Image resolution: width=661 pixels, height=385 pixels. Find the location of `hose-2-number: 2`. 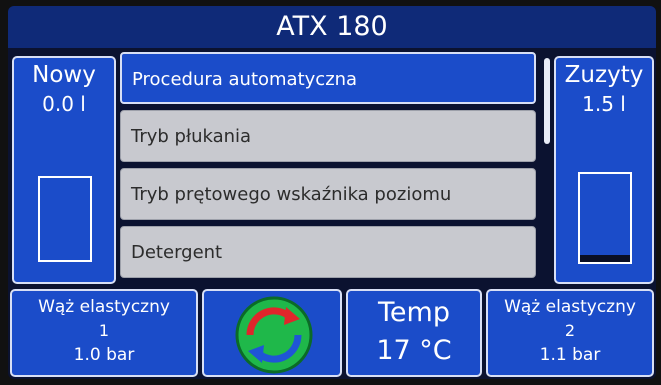

hose-2-number: 2 is located at coordinates (570, 330).